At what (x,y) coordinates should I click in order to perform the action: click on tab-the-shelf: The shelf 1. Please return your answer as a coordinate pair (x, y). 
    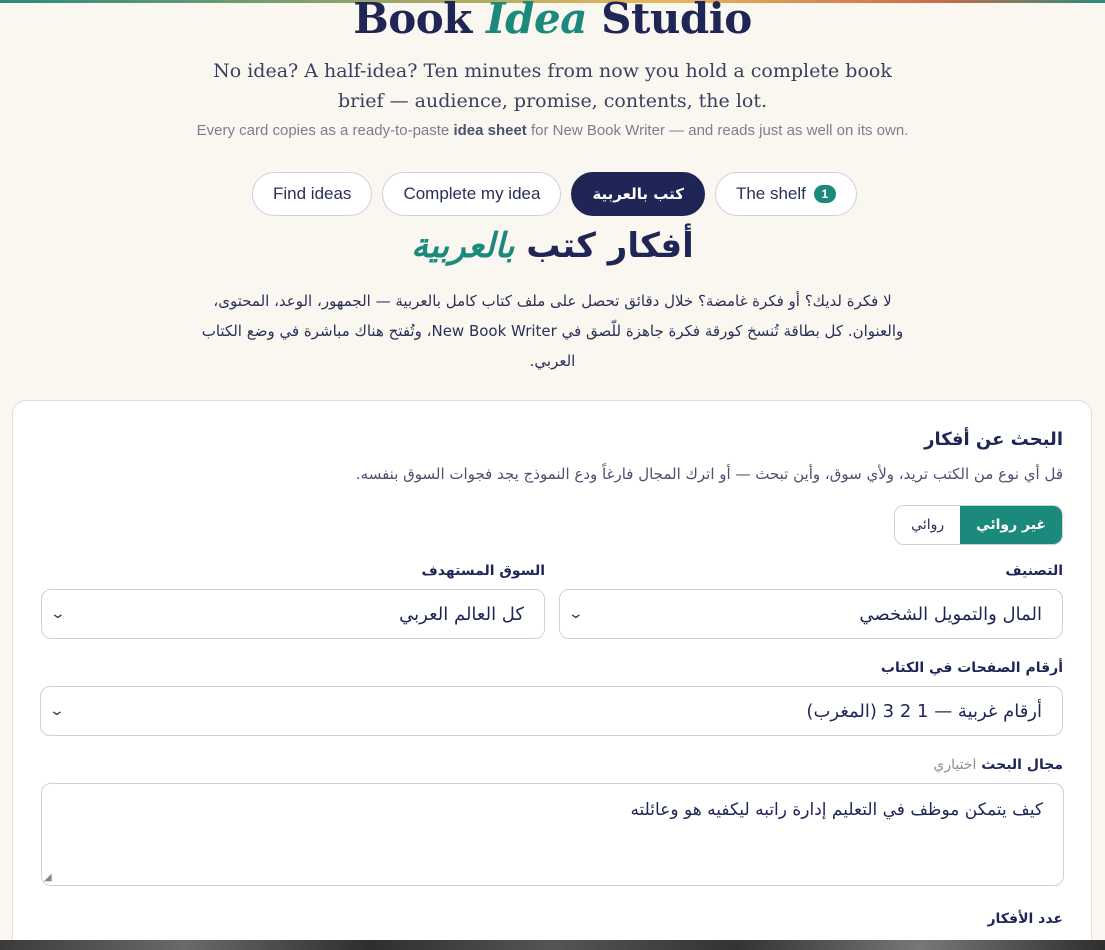
    Looking at the image, I should click on (785, 194).